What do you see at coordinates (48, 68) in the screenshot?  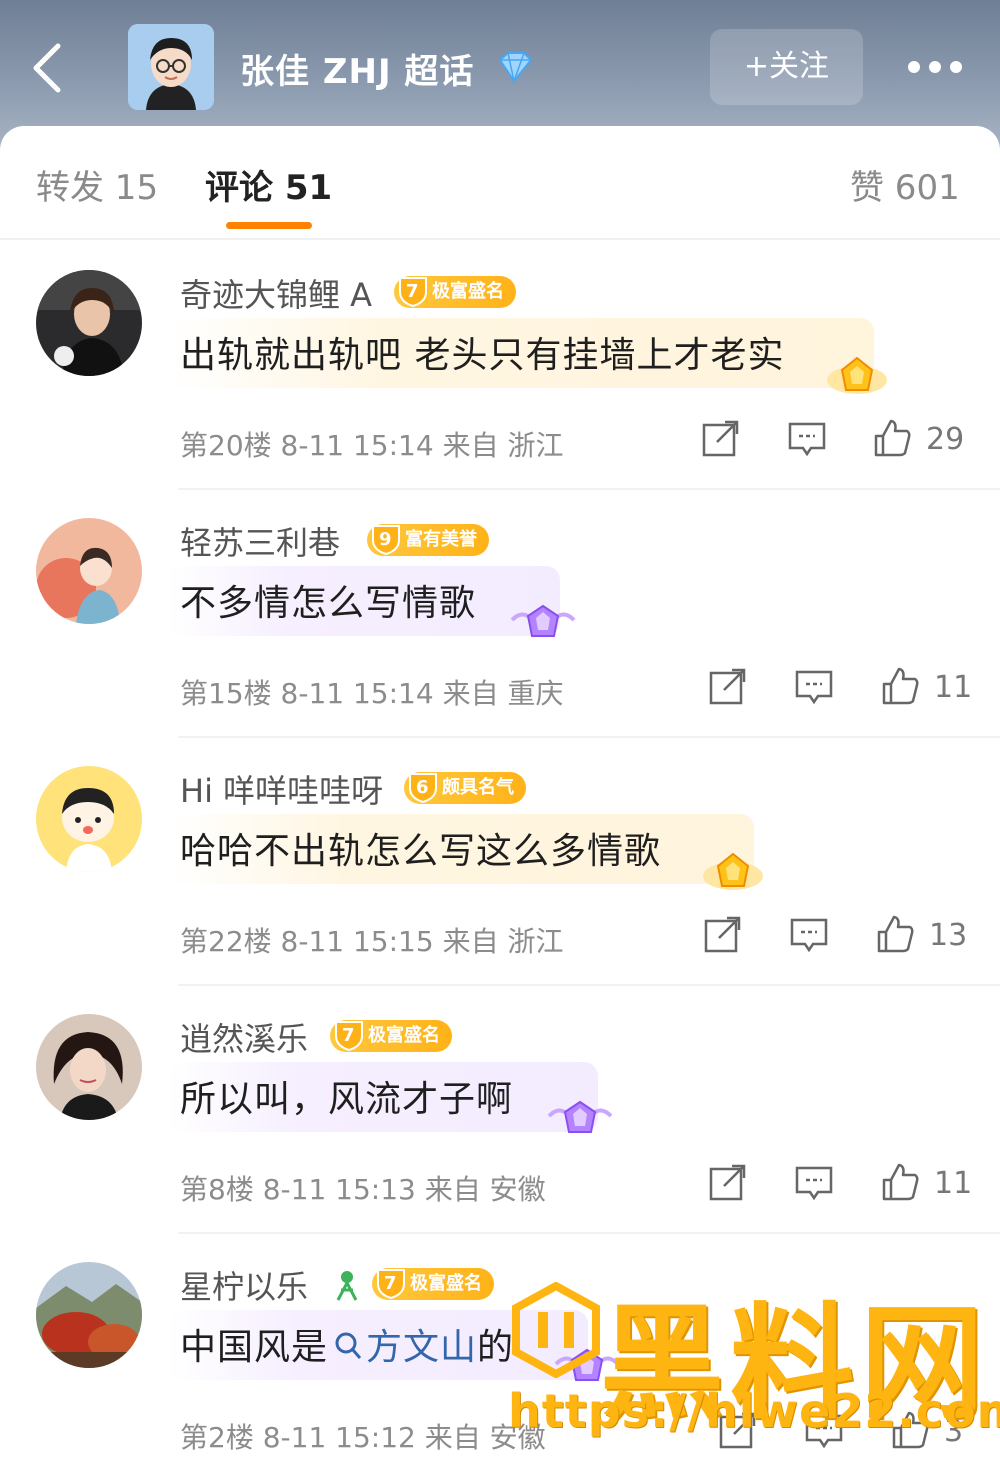 I see `back-arrow-icon` at bounding box center [48, 68].